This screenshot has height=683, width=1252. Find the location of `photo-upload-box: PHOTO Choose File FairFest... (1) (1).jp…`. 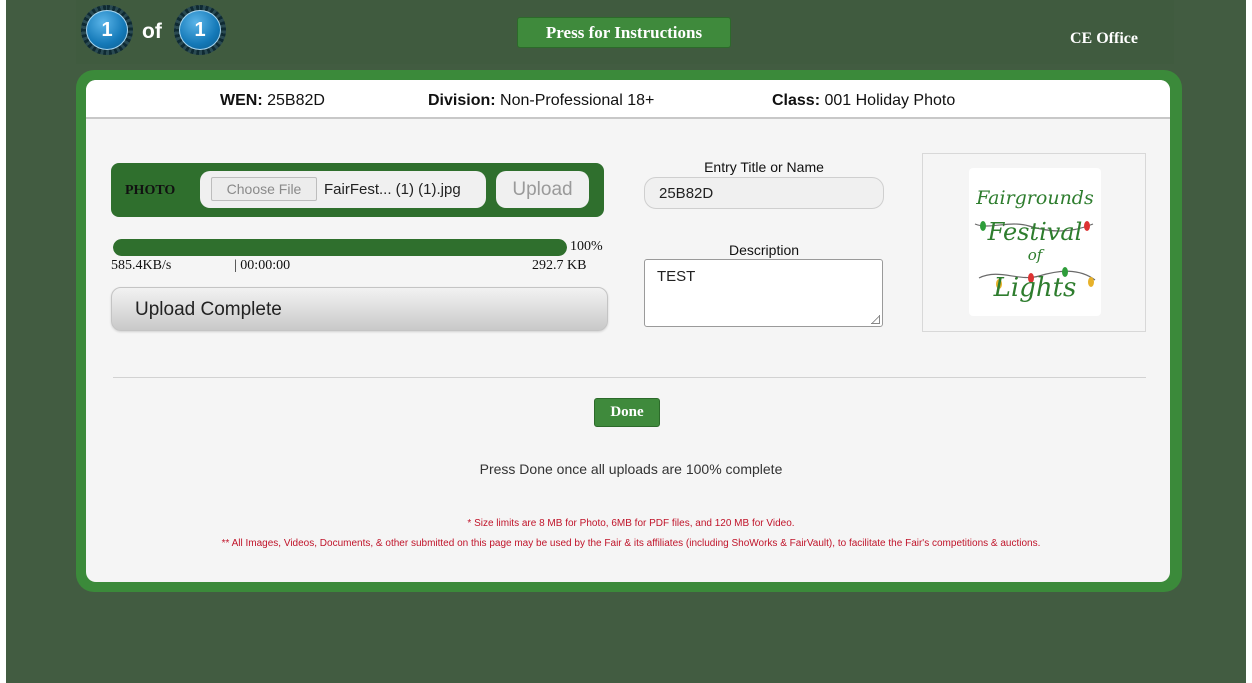

photo-upload-box: PHOTO Choose File FairFest... (1) (1).jp… is located at coordinates (357, 190).